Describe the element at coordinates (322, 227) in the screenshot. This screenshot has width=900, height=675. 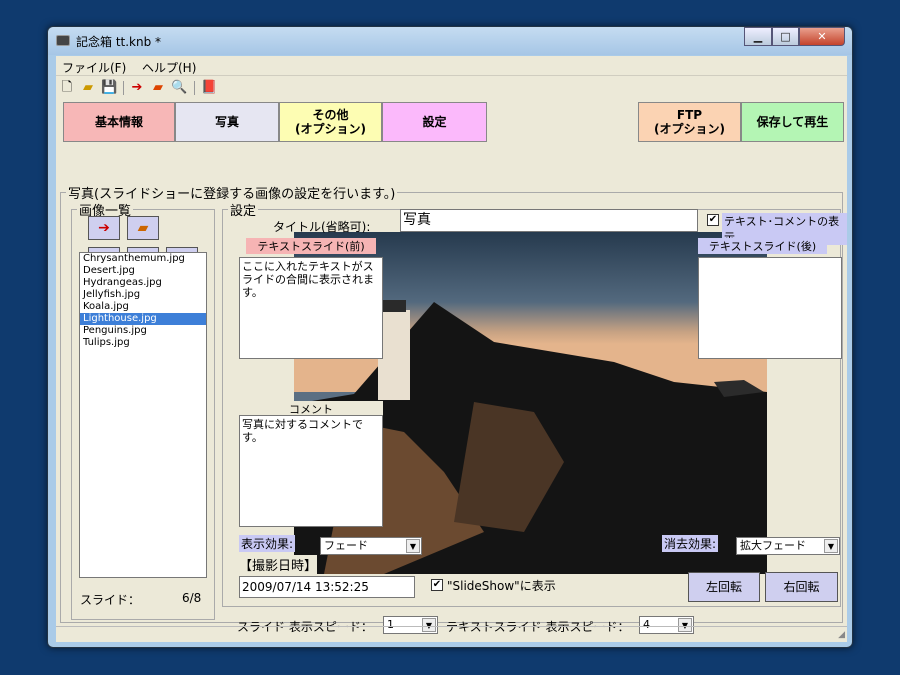
I see `title-field-label: タイトル(省略可):` at that location.